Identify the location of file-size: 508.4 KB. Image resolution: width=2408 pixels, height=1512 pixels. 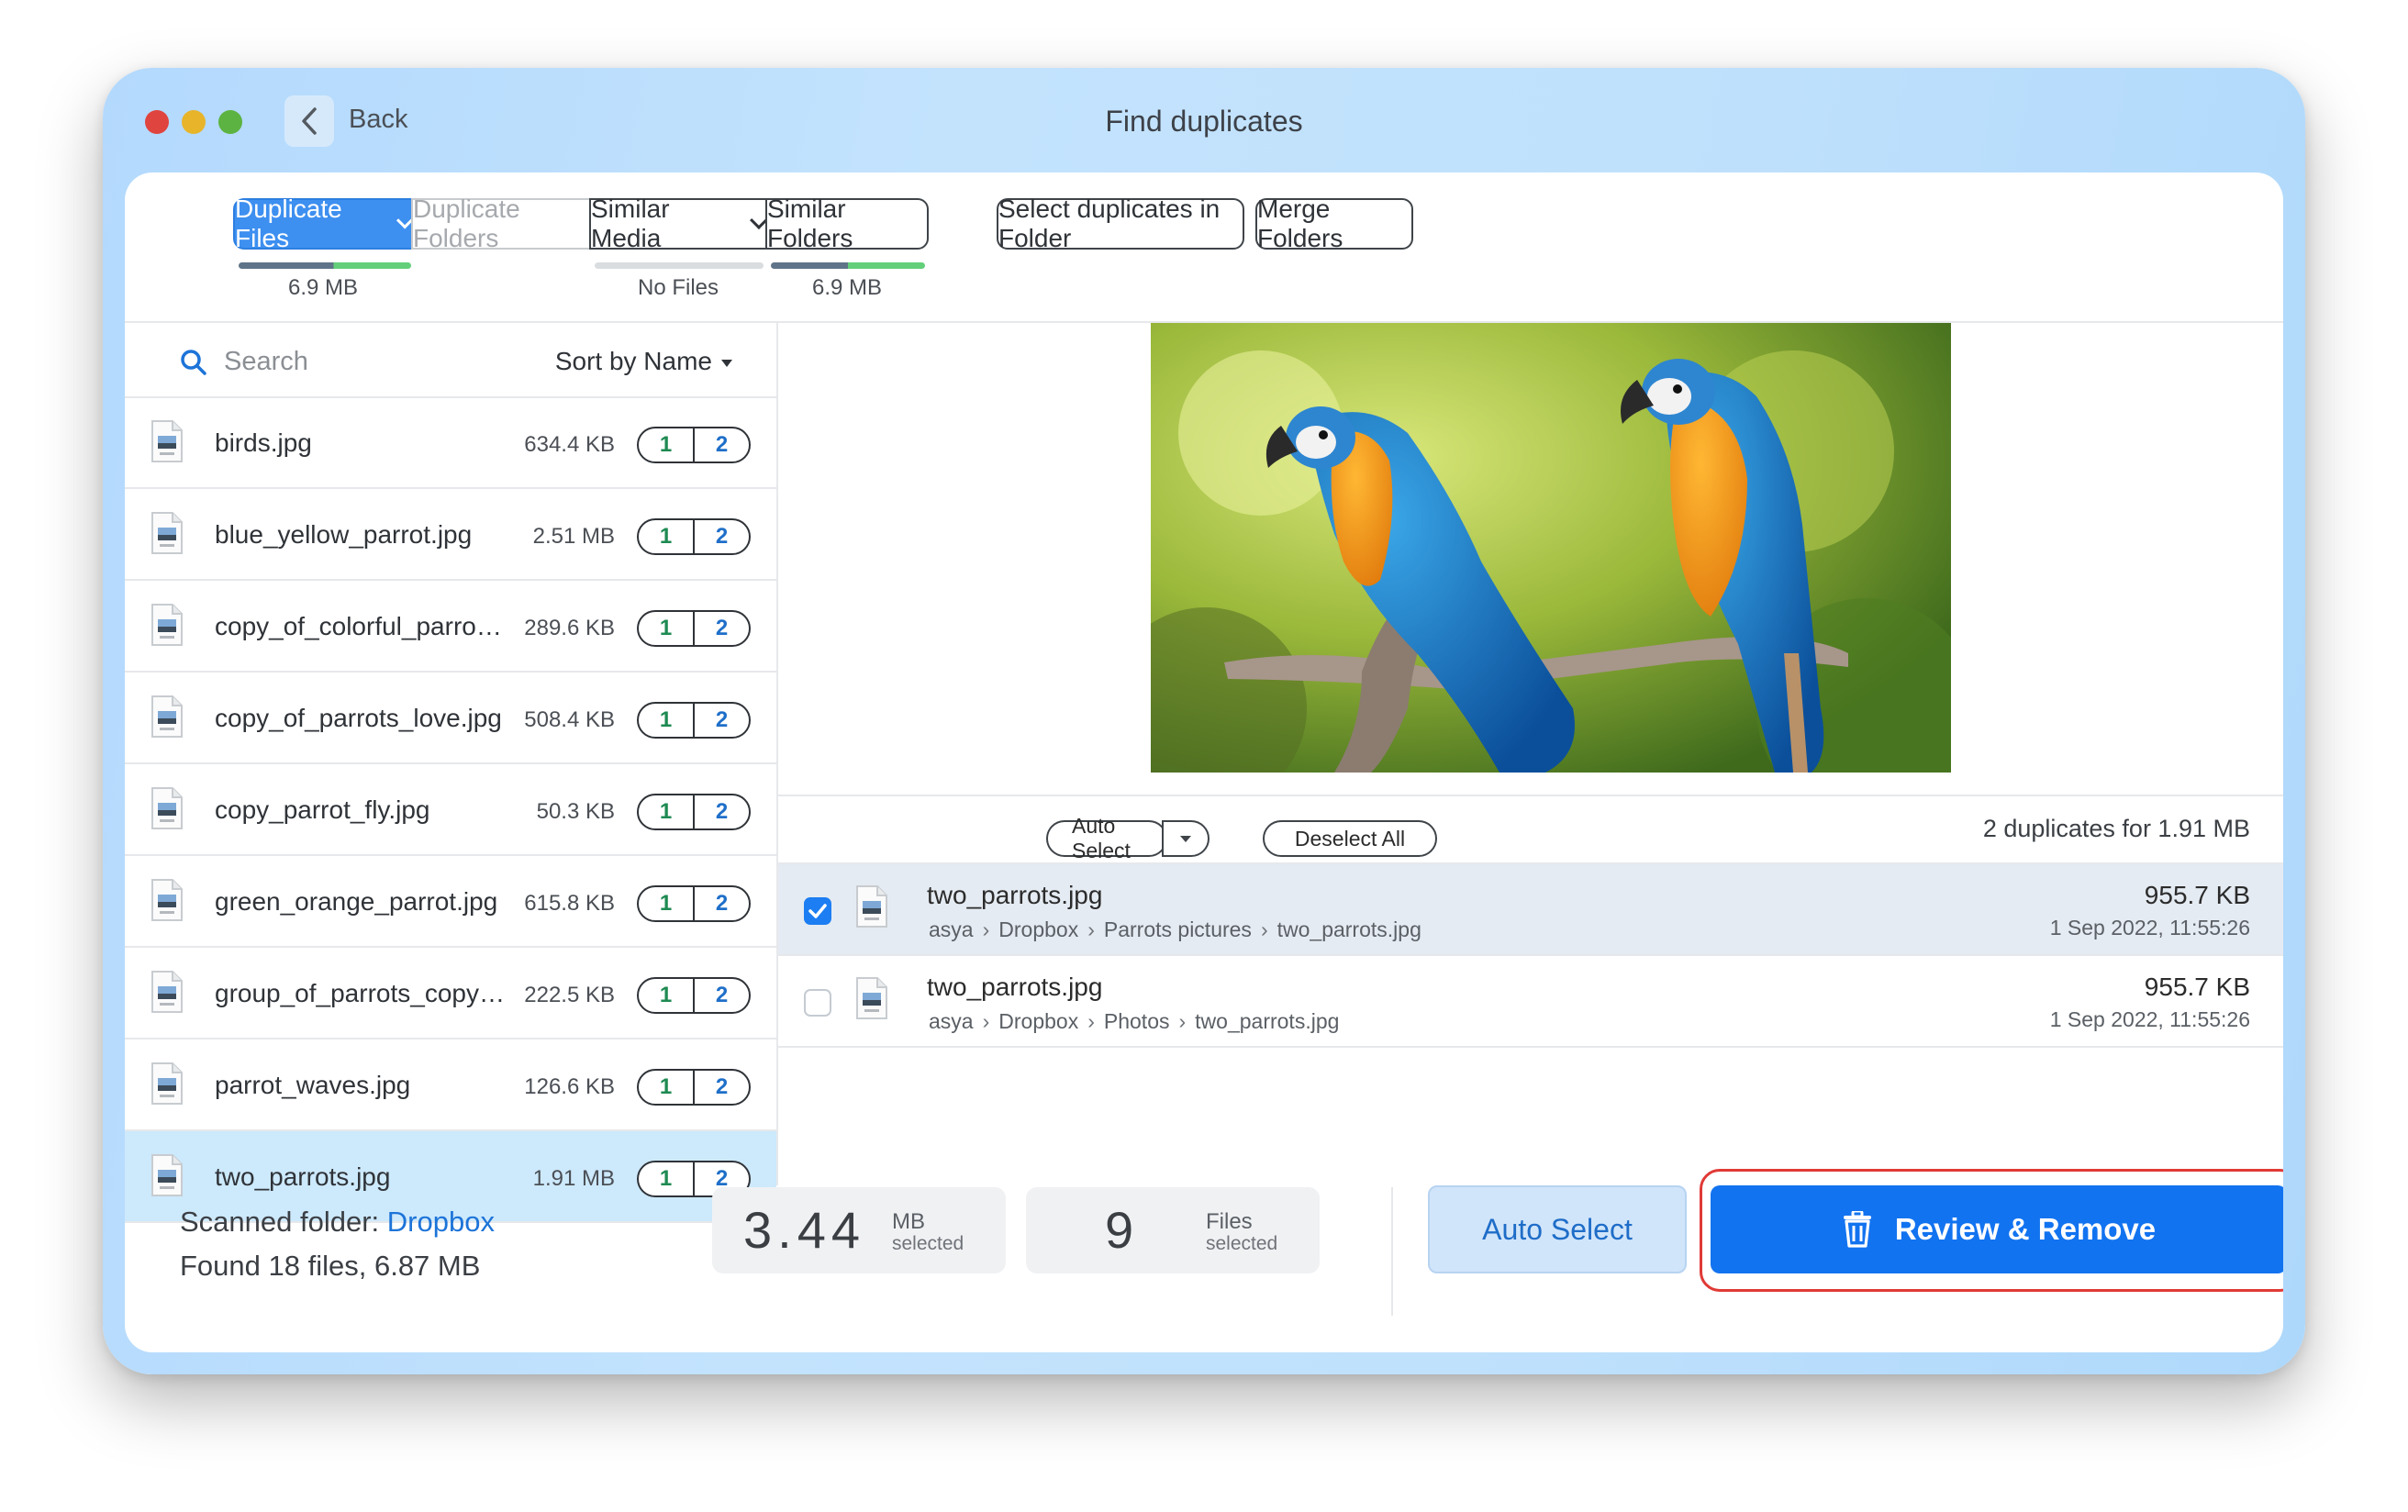
(569, 719).